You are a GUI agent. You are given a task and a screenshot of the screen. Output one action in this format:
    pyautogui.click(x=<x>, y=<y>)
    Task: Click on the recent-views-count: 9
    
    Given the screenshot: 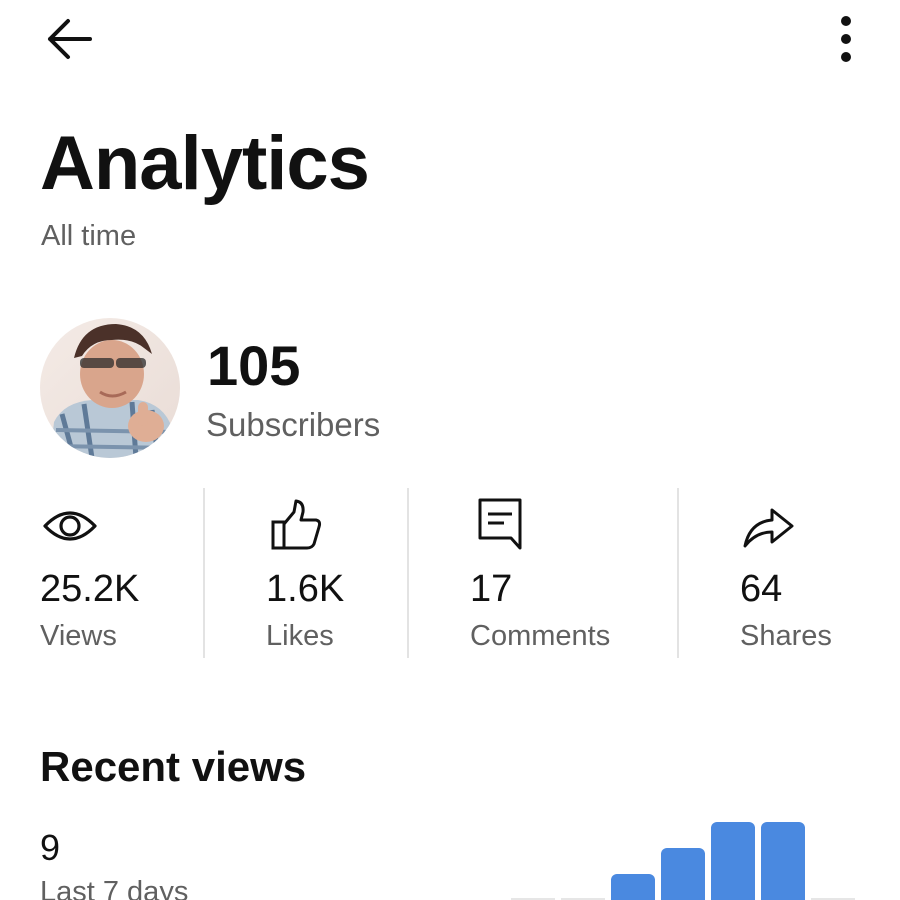 What is the action you would take?
    pyautogui.click(x=50, y=847)
    